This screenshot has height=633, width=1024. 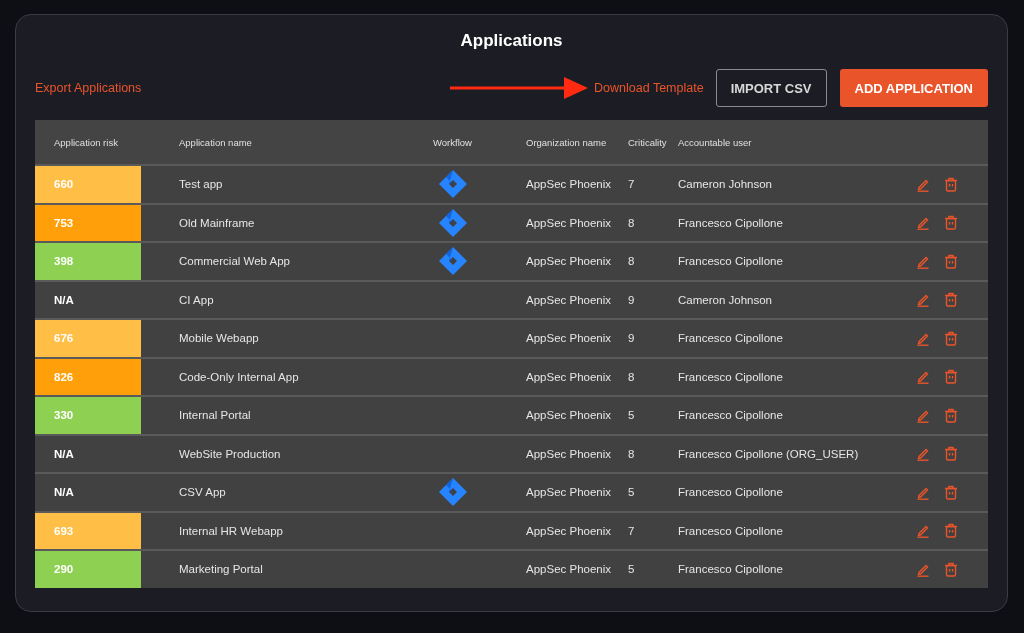 What do you see at coordinates (231, 530) in the screenshot?
I see `application-name: Internal HR Webapp` at bounding box center [231, 530].